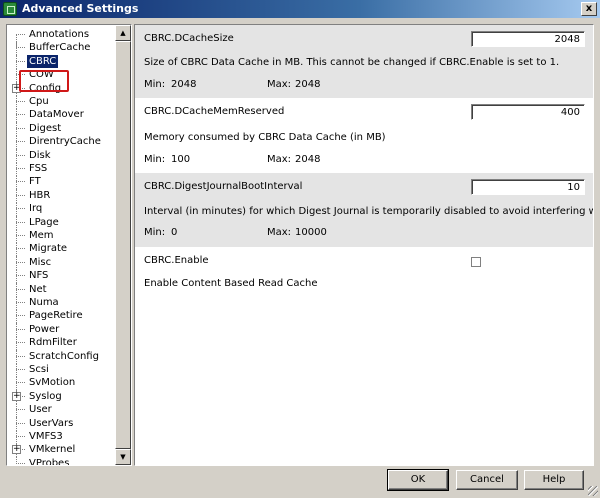 This screenshot has width=600, height=498. What do you see at coordinates (38, 168) in the screenshot?
I see `tree-item-label: FSS` at bounding box center [38, 168].